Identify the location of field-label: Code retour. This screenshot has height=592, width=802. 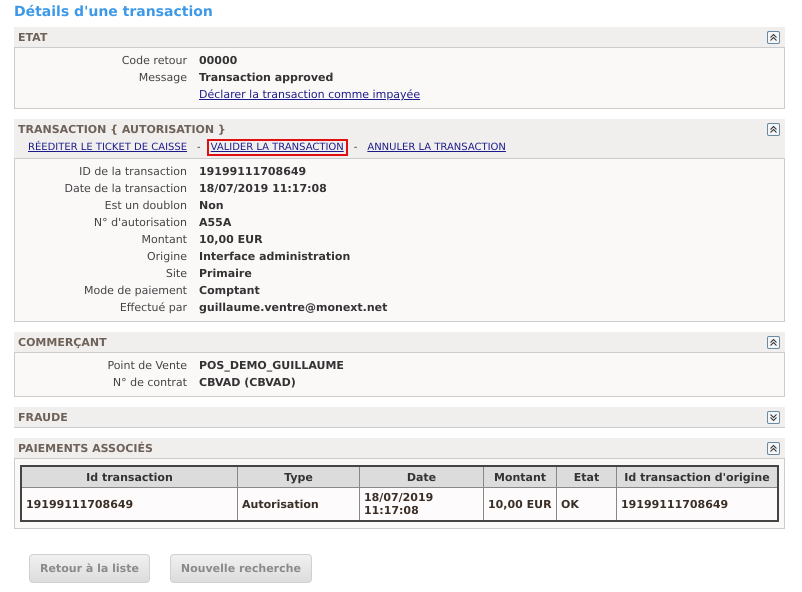
(154, 60).